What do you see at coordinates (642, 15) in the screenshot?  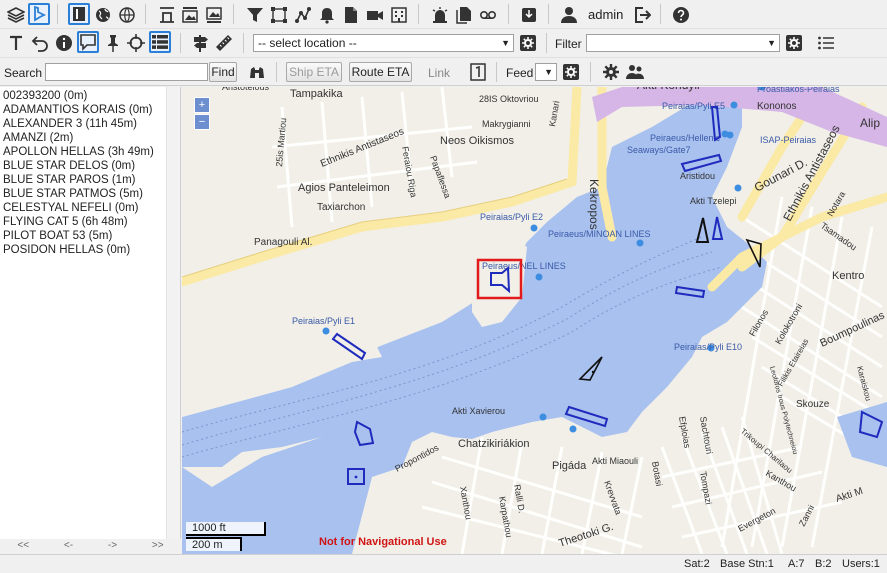 I see `logout-icon` at bounding box center [642, 15].